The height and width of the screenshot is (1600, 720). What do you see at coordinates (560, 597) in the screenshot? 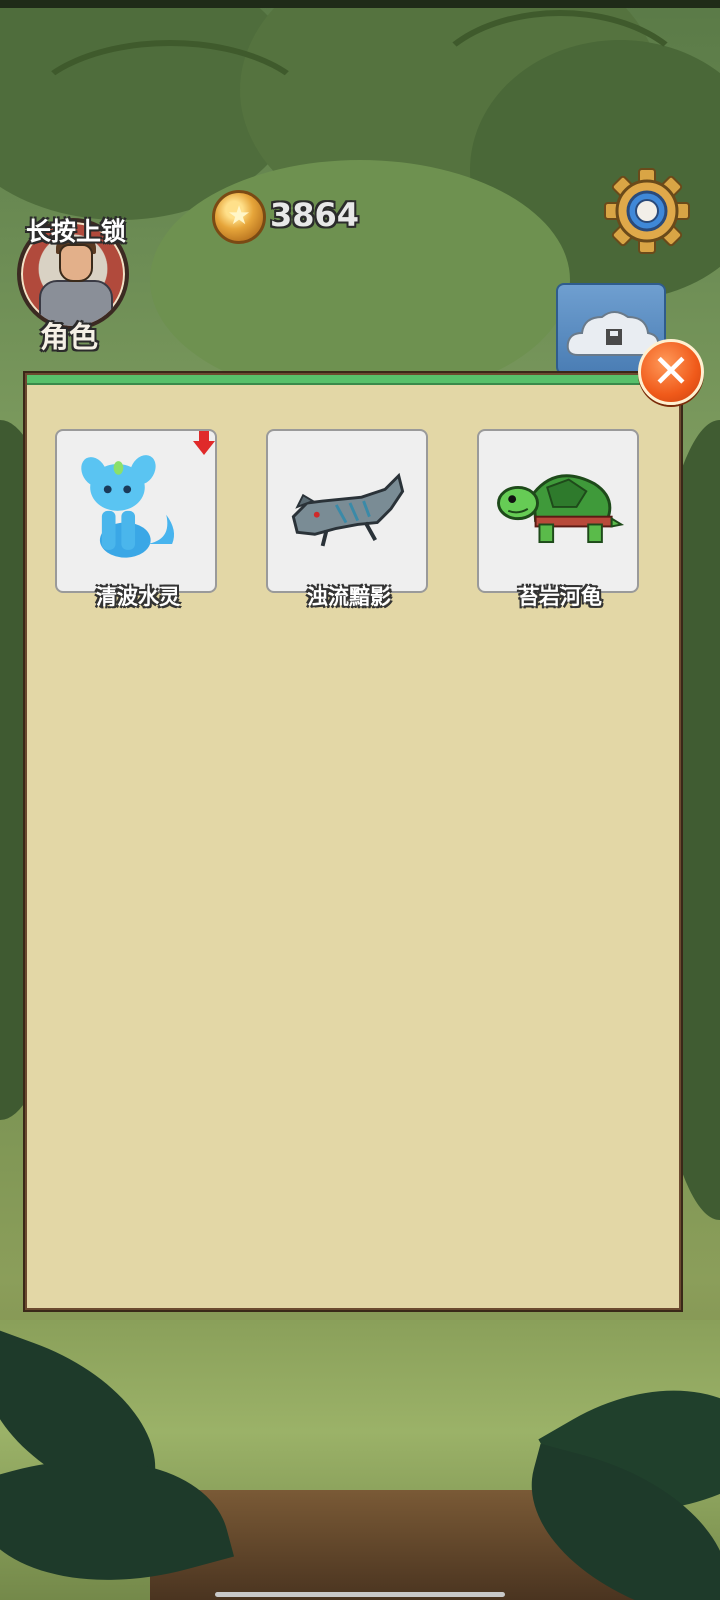
I see `pet-name: 苔岩河龟` at bounding box center [560, 597].